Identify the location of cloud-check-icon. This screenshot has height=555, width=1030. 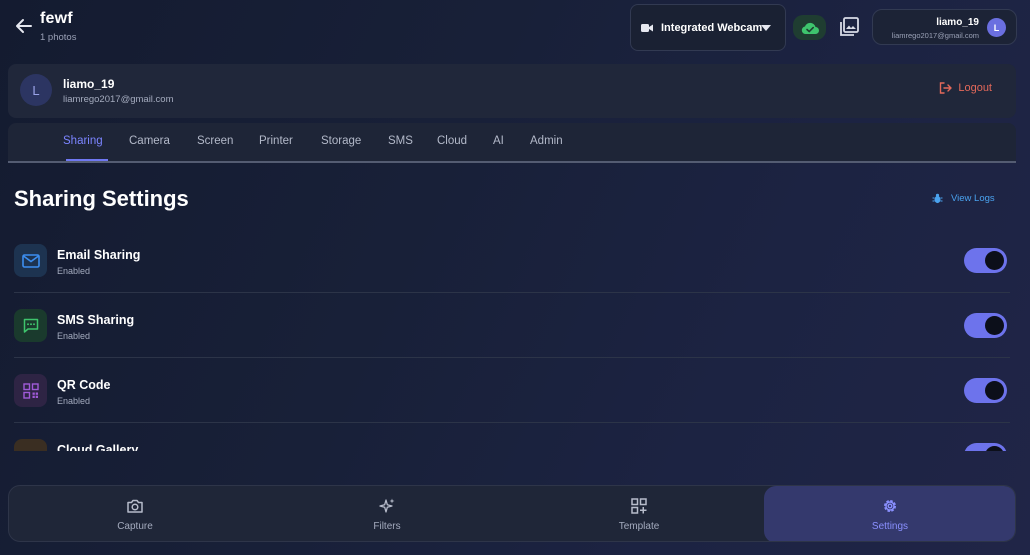
(810, 28).